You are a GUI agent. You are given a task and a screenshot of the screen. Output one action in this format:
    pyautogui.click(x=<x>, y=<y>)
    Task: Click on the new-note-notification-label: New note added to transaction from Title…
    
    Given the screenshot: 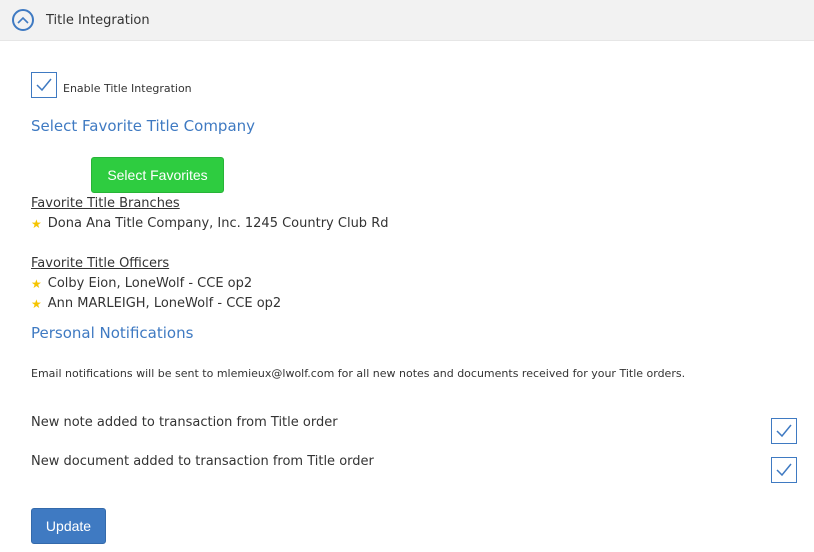 What is the action you would take?
    pyautogui.click(x=184, y=422)
    